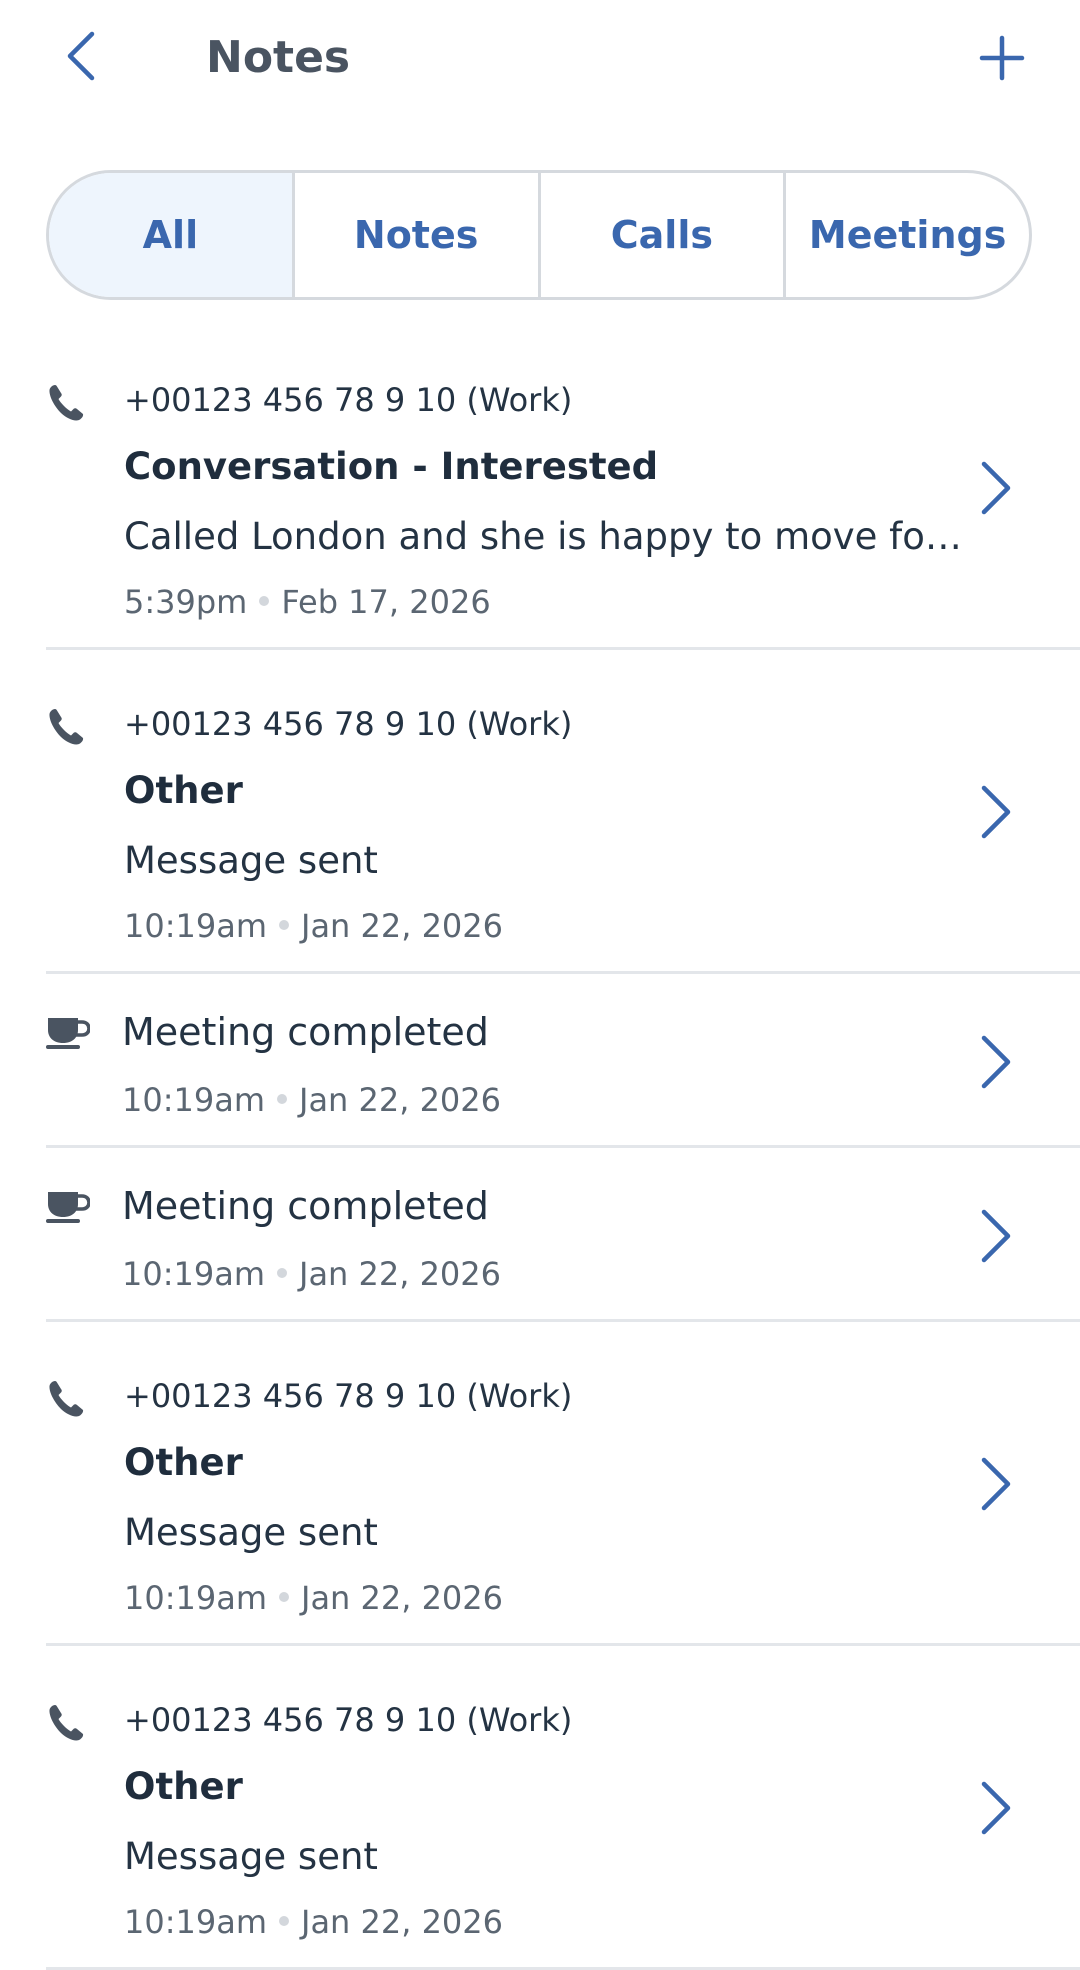 This screenshot has width=1080, height=1970. I want to click on item-title: Conversation - Interested, so click(391, 466).